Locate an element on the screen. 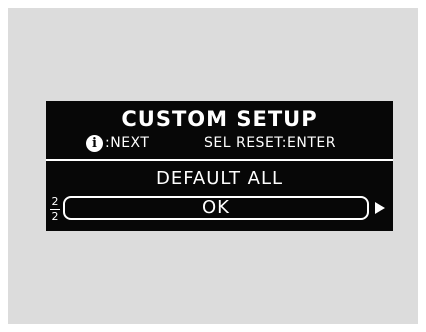 This screenshot has height=332, width=426. ok-button: OK is located at coordinates (216, 208).